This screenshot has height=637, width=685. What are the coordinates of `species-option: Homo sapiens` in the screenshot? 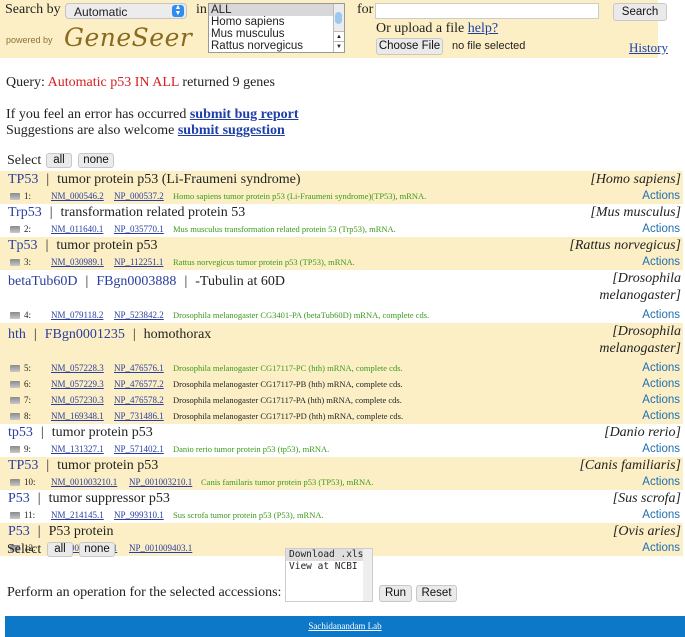 It's located at (276, 22).